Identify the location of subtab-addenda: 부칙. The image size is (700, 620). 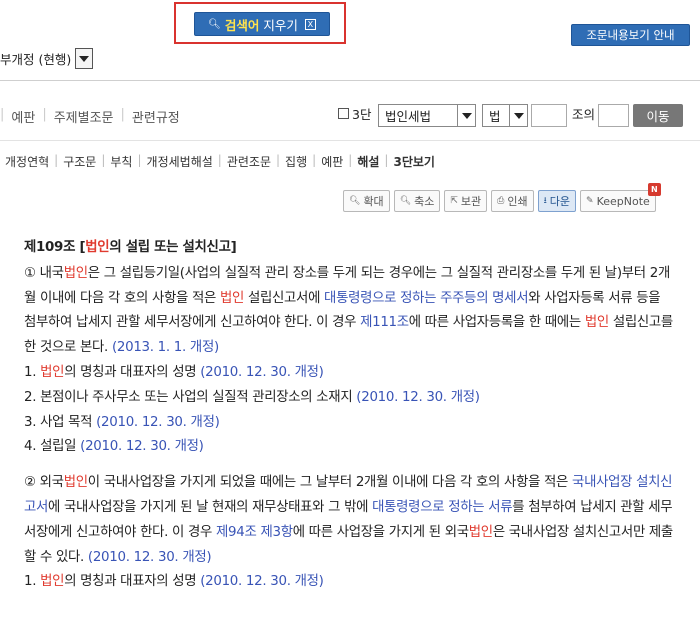
(121, 161).